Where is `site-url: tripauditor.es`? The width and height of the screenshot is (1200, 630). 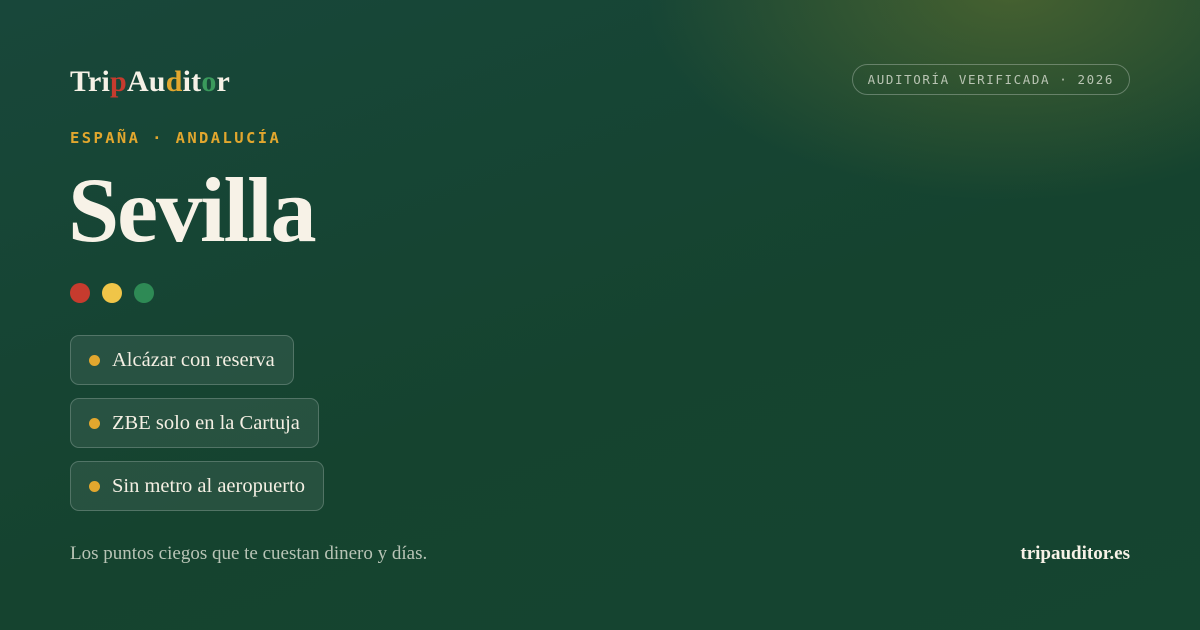
site-url: tripauditor.es is located at coordinates (1075, 553).